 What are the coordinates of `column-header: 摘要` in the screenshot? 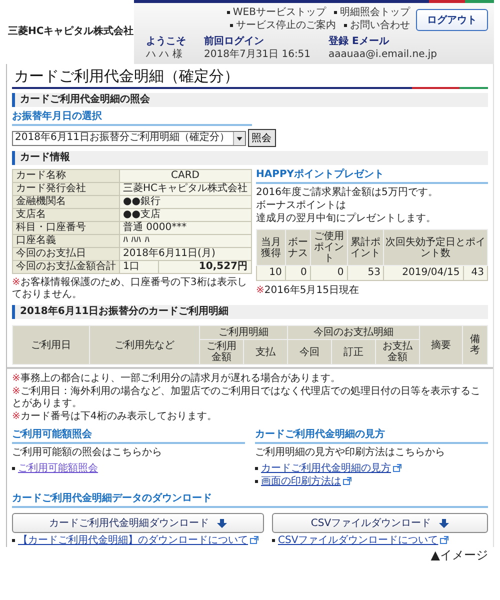 It's located at (441, 345).